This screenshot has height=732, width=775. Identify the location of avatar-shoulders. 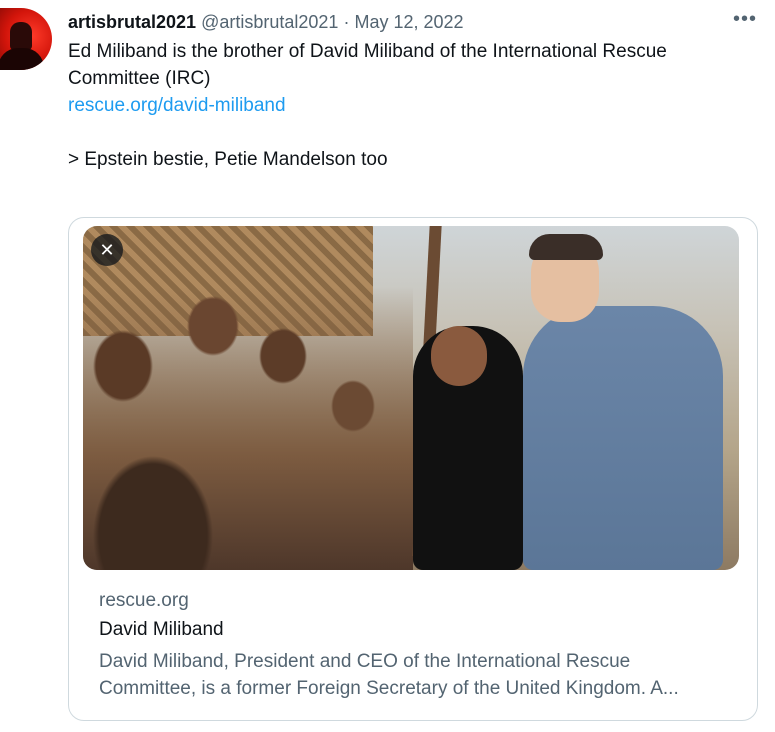
(22, 59).